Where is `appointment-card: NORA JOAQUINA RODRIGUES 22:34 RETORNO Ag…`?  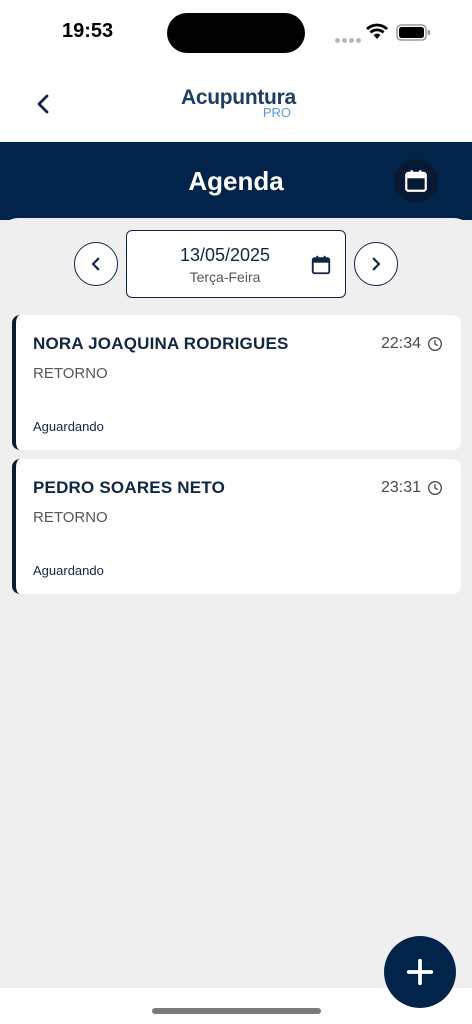 appointment-card: NORA JOAQUINA RODRIGUES 22:34 RETORNO Ag… is located at coordinates (236, 382).